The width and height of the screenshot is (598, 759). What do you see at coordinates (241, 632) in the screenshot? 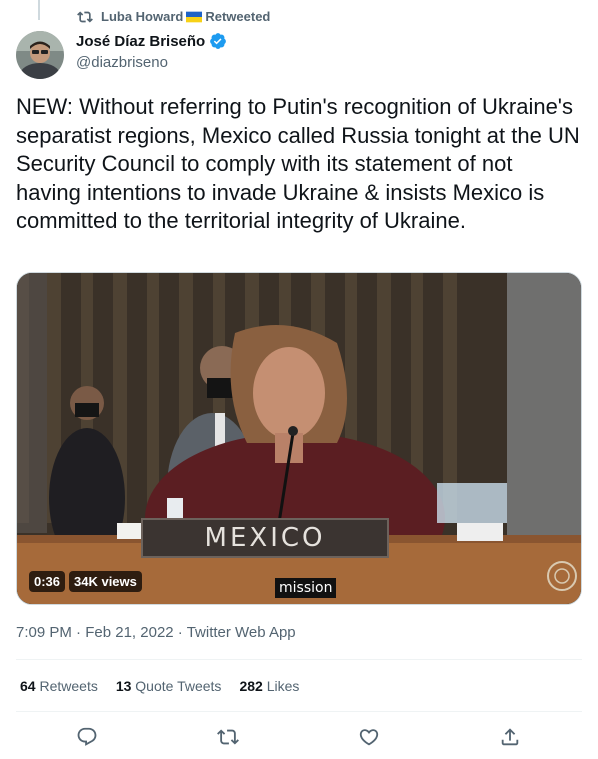
I see `tweet-source: Twitter Web App` at bounding box center [241, 632].